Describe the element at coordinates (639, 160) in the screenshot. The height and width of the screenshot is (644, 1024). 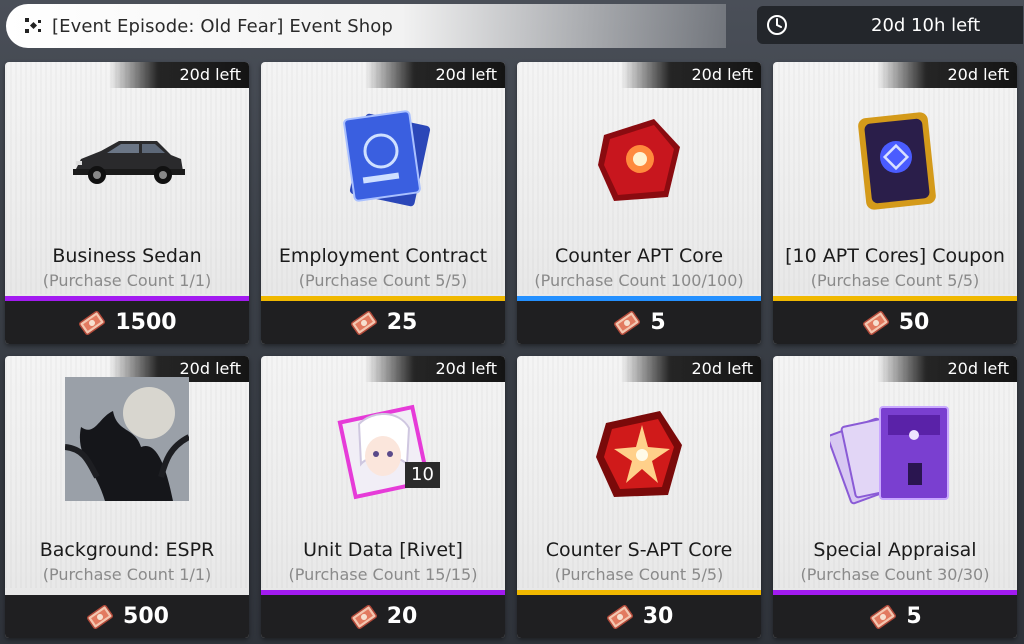
I see `apt-core-icon` at that location.